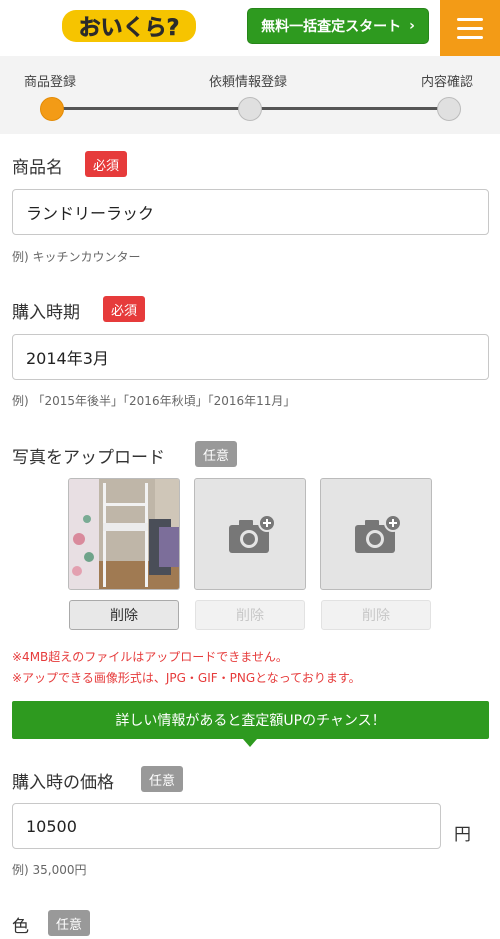 This screenshot has width=500, height=939. What do you see at coordinates (186, 678) in the screenshot?
I see `upload-format-note: ※アップできる画像形式は、JPG・GIF・PNGとなっております。` at bounding box center [186, 678].